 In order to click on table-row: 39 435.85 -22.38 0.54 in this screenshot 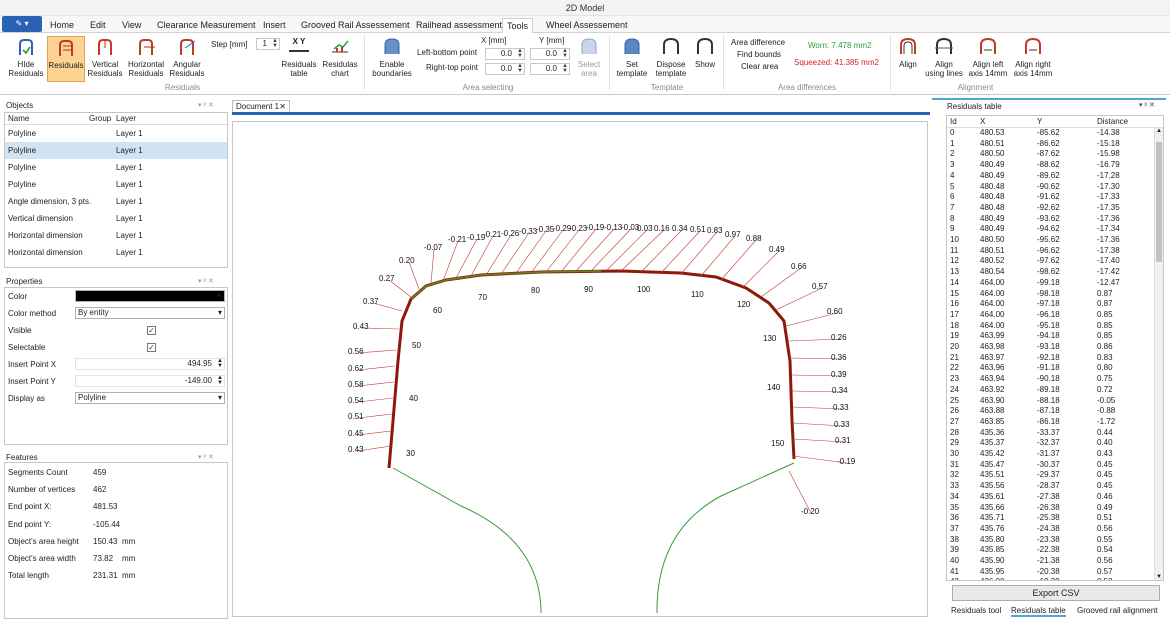, I will do `click(1055, 550)`.